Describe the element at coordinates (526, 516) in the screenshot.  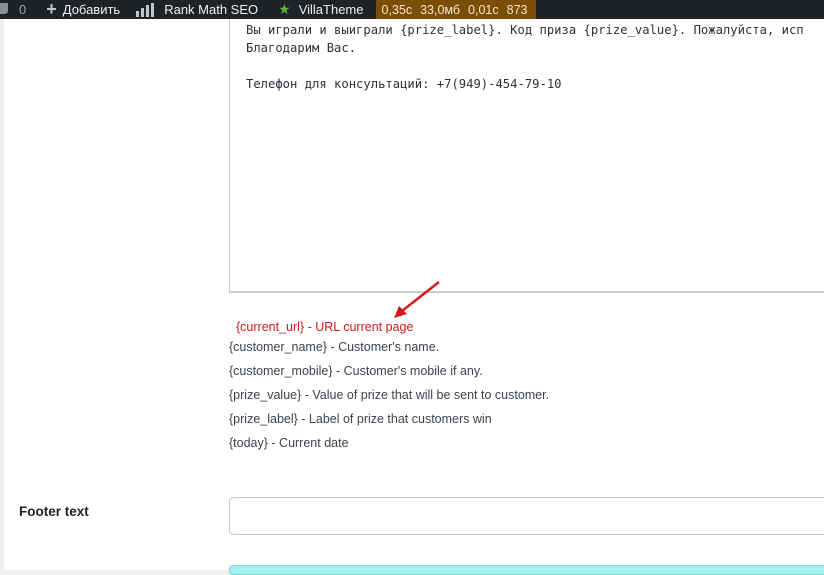
I see `footer-text-input` at that location.